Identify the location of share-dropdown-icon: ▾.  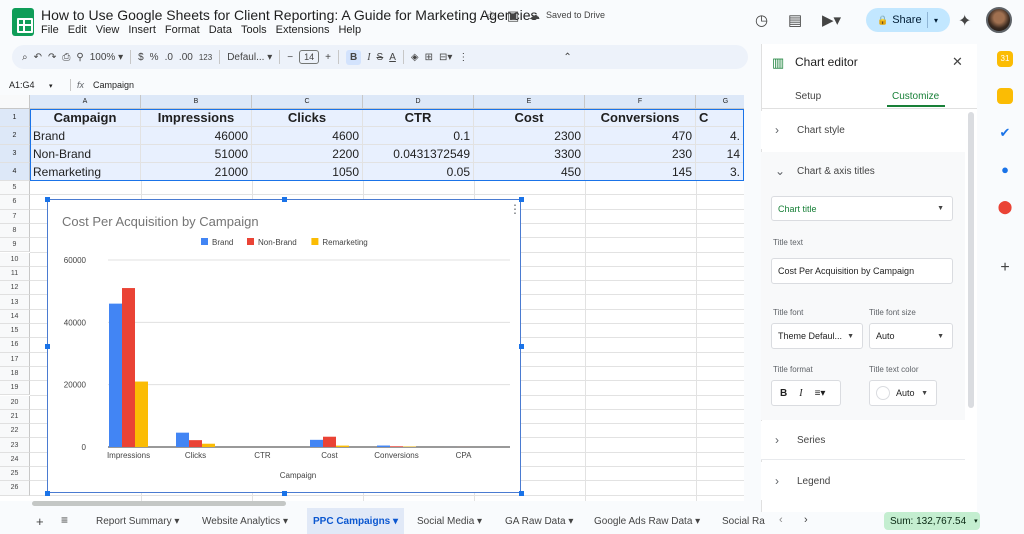
(936, 20).